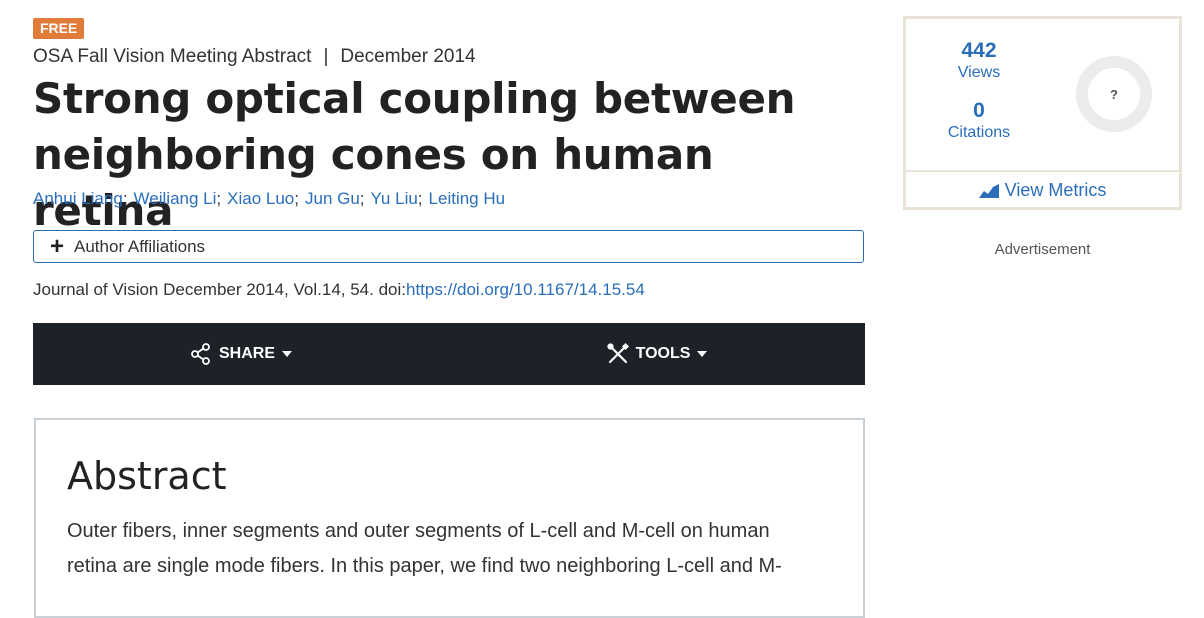 This screenshot has height=618, width=1204. I want to click on article-date: December 2014, so click(408, 56).